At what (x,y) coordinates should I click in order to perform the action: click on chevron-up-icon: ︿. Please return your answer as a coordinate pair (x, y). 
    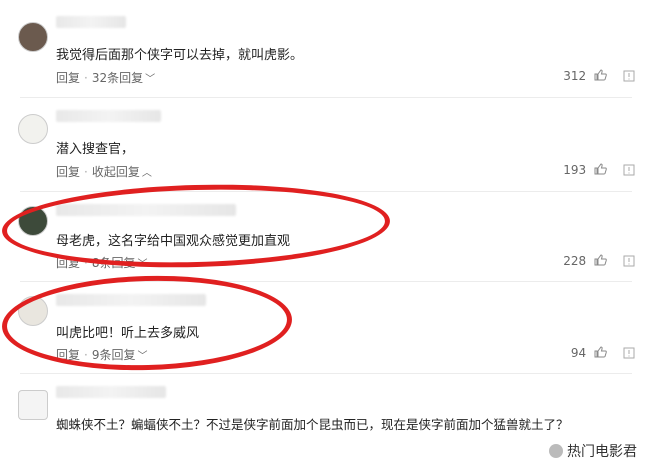
    Looking at the image, I should click on (147, 171).